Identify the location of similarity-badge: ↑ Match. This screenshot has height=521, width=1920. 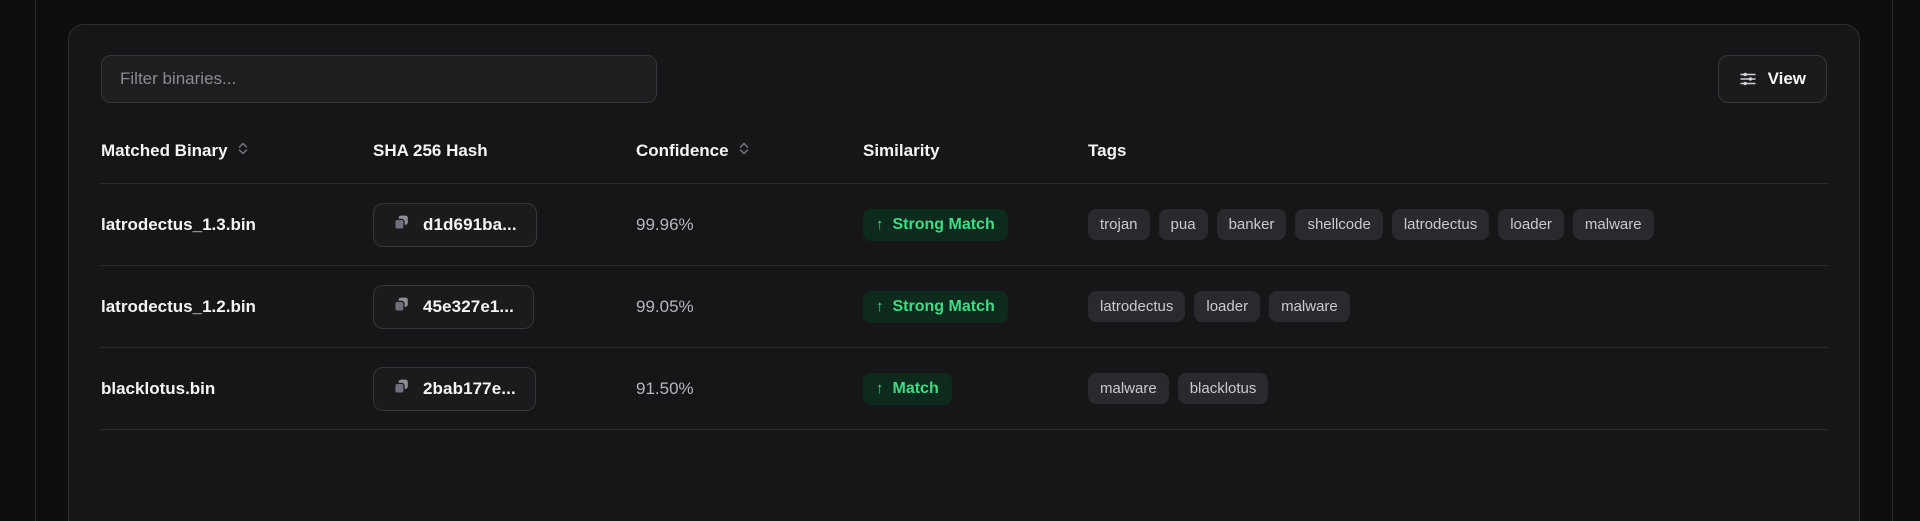
(907, 388).